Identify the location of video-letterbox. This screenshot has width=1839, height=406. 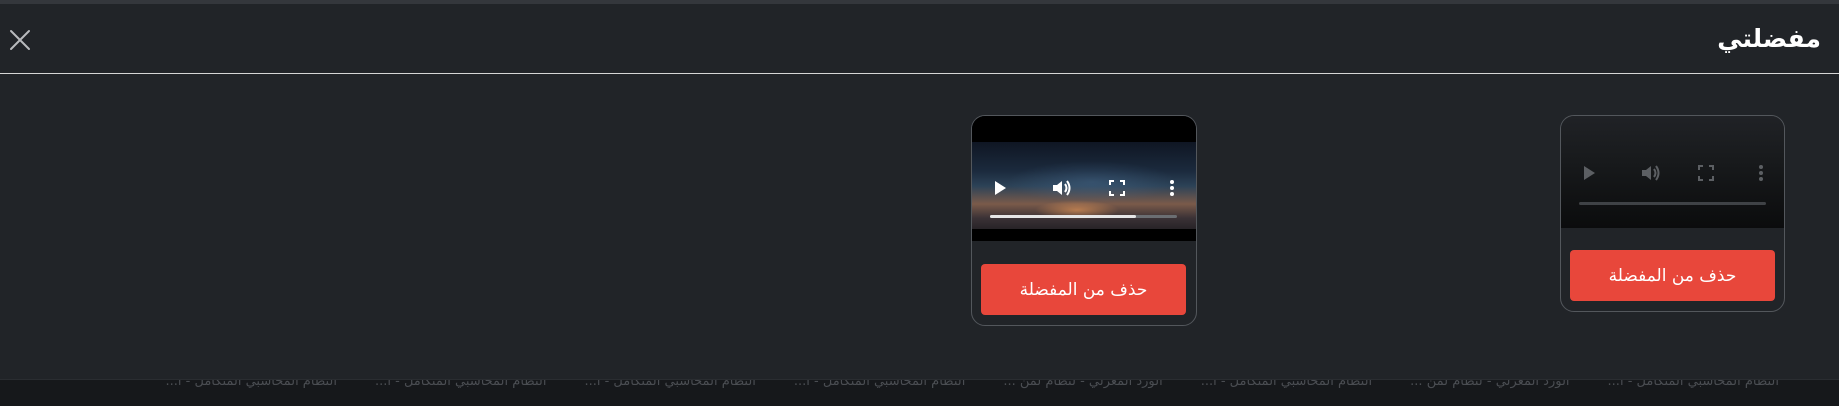
(1084, 235).